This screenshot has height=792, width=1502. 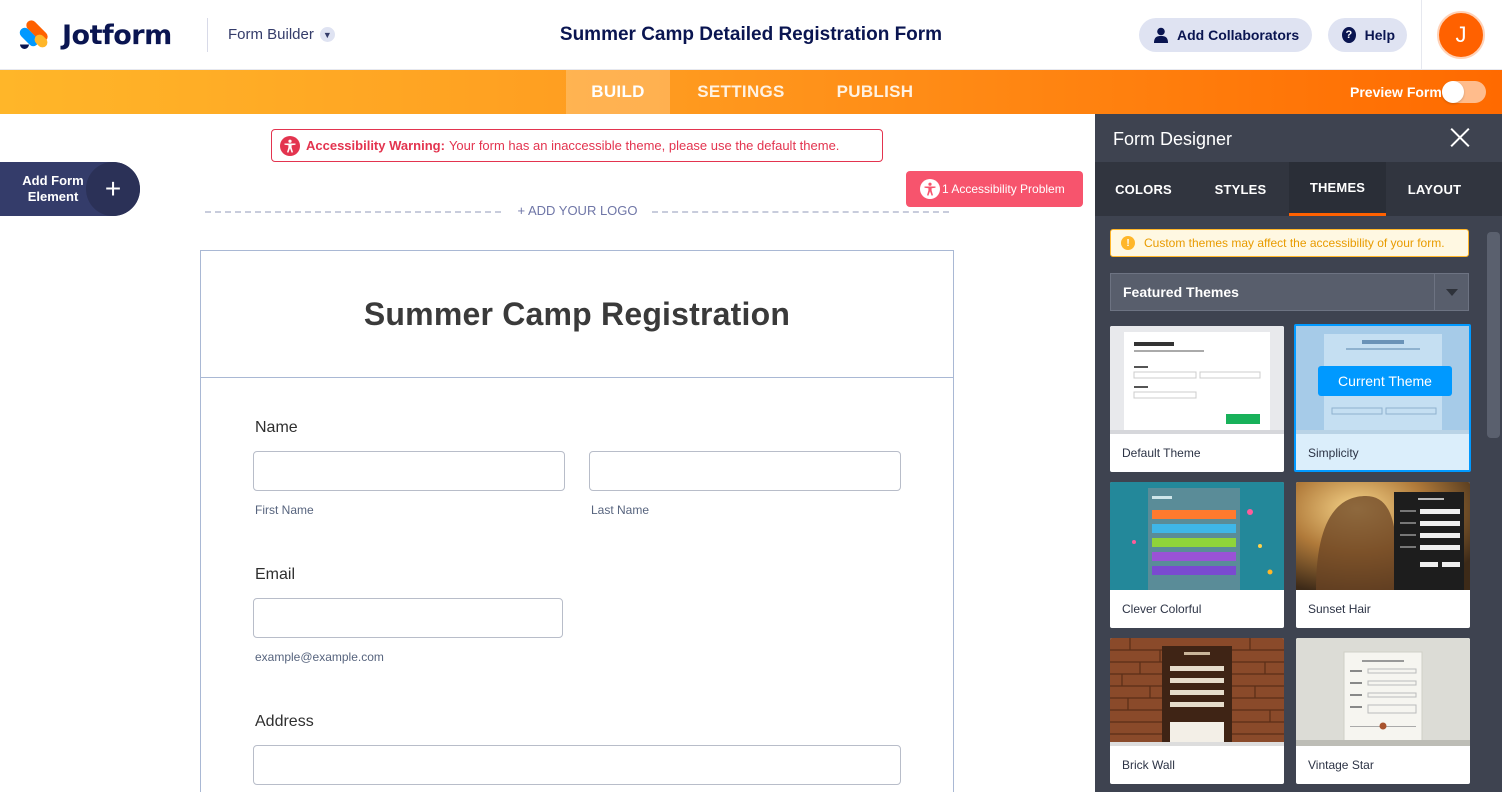 What do you see at coordinates (620, 510) in the screenshot?
I see `last-name-sublabel: Last Name` at bounding box center [620, 510].